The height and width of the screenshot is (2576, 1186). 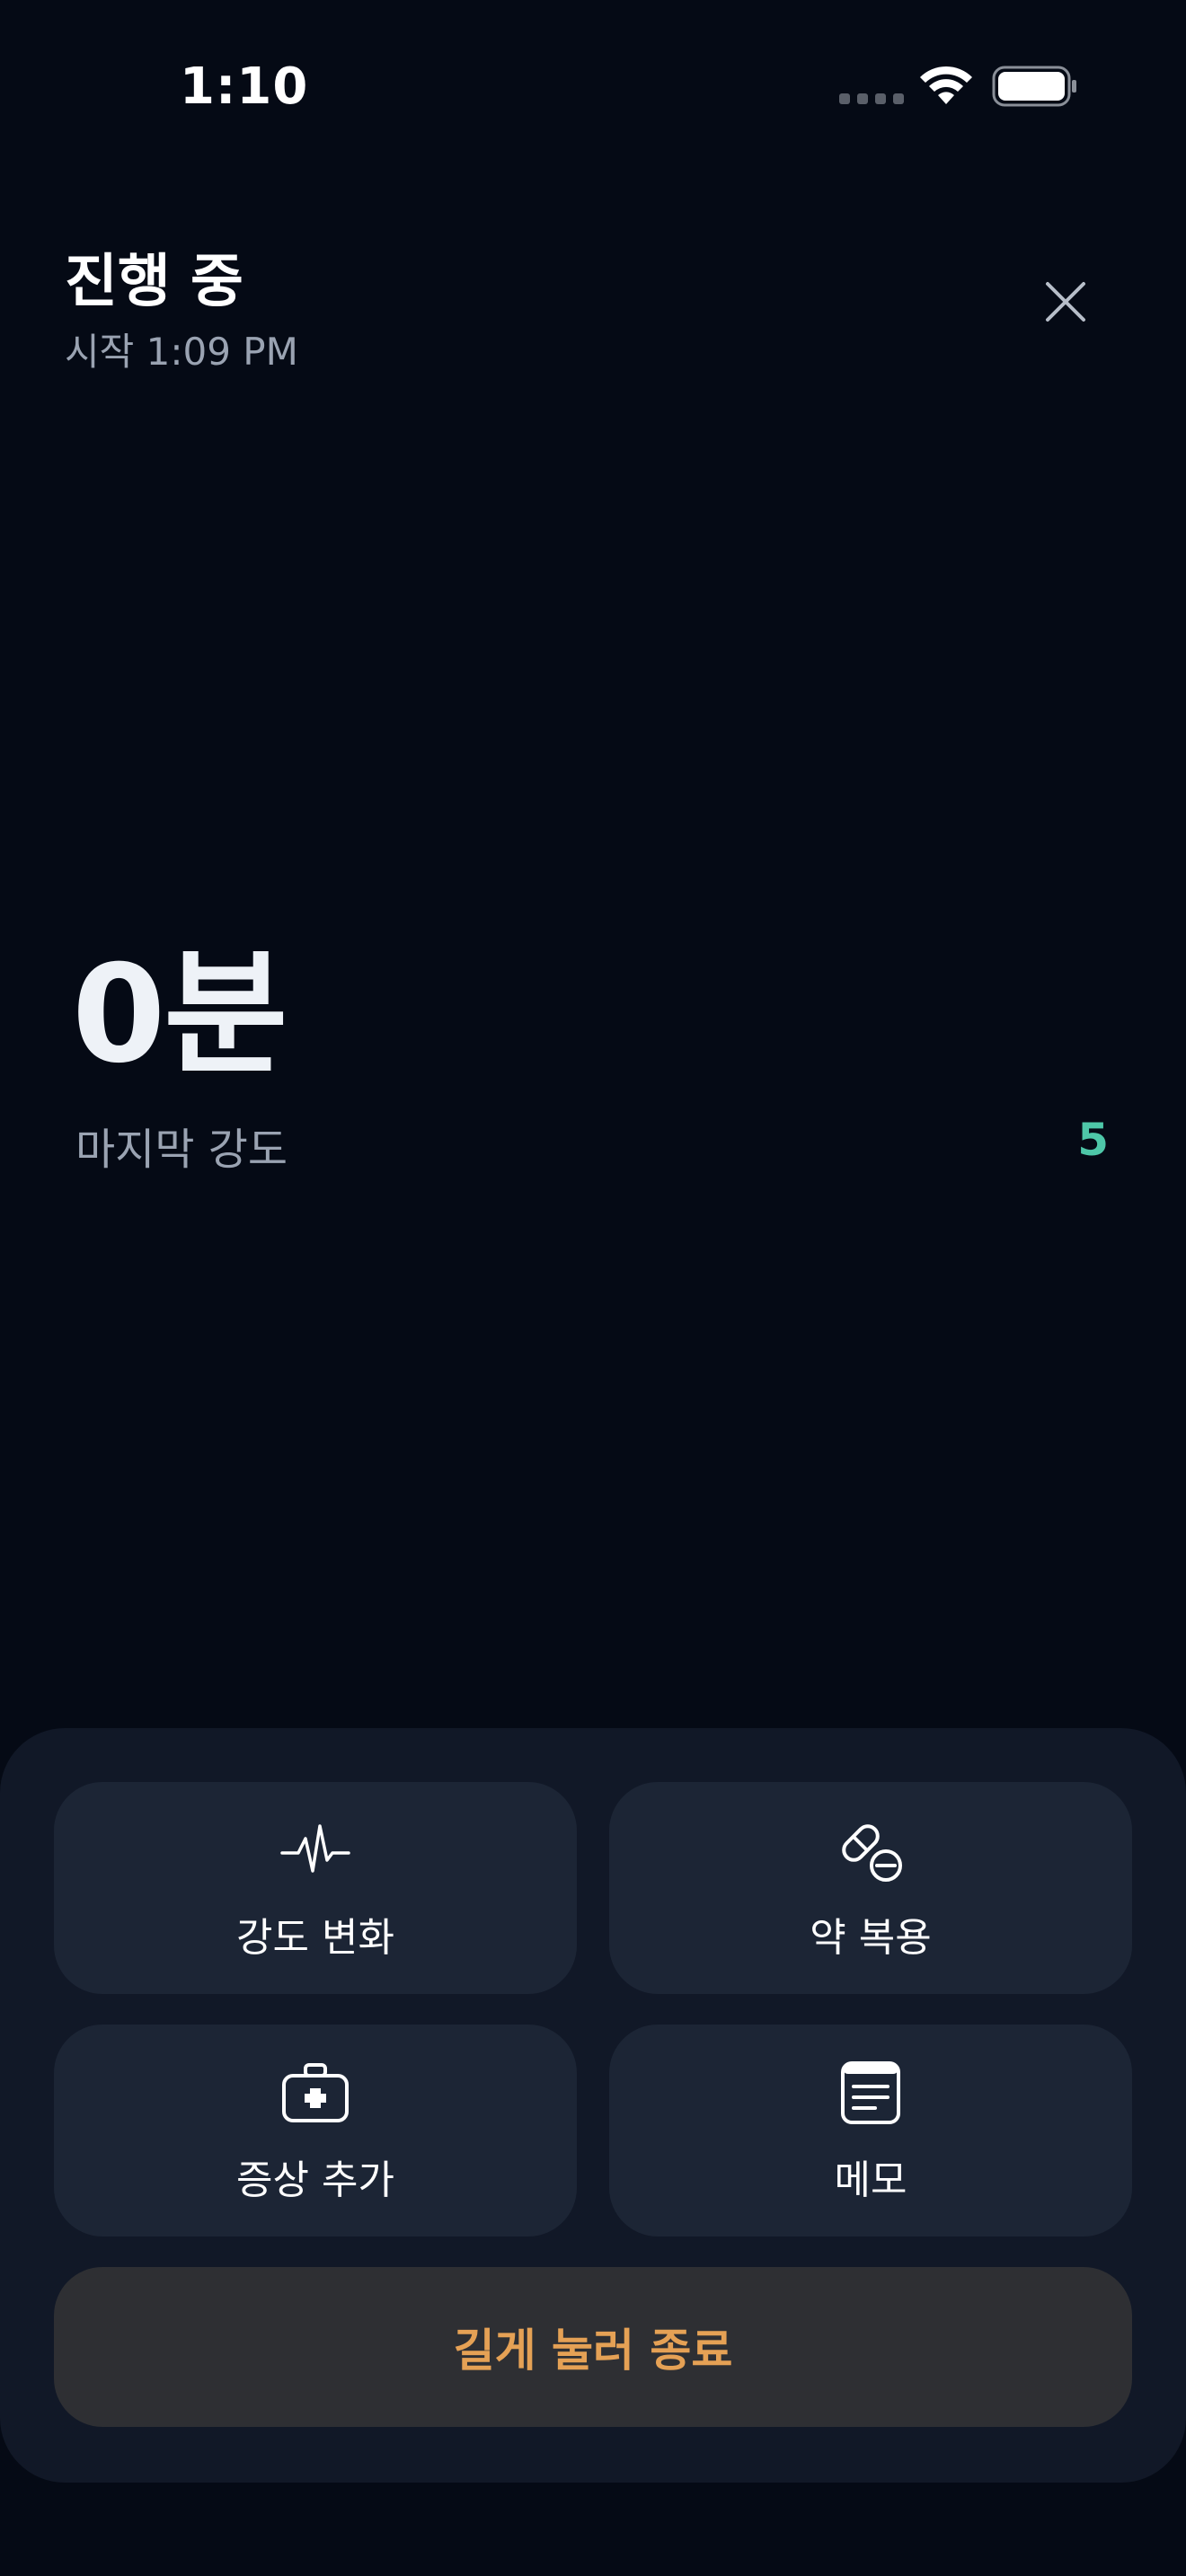 I want to click on heartbeat-icon, so click(x=315, y=1848).